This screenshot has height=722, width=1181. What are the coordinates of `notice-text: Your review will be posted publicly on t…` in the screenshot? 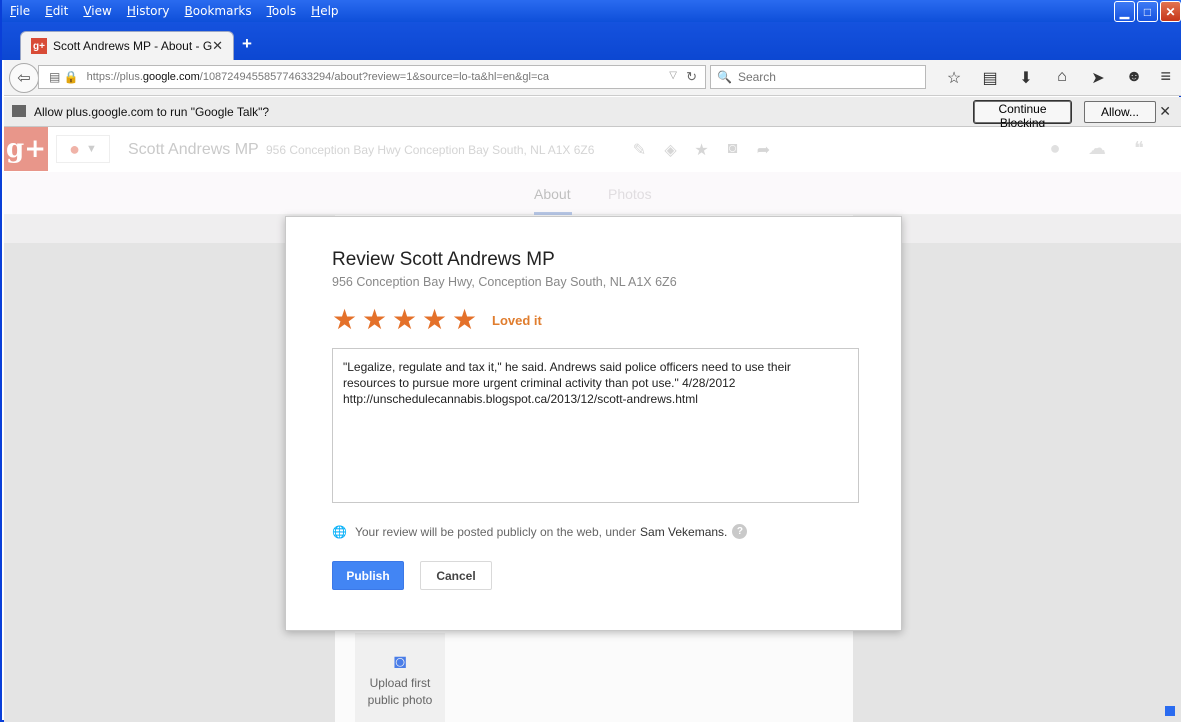 It's located at (495, 531).